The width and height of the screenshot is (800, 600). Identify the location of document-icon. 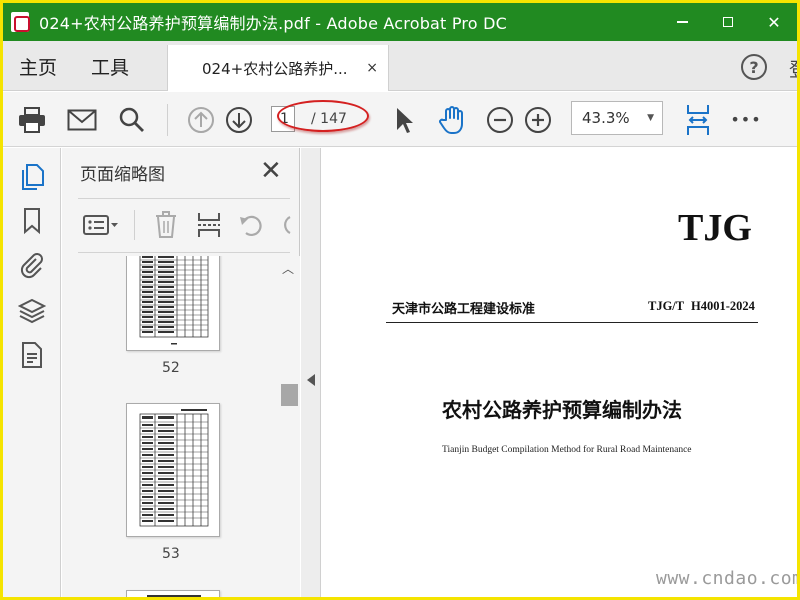
(32, 355).